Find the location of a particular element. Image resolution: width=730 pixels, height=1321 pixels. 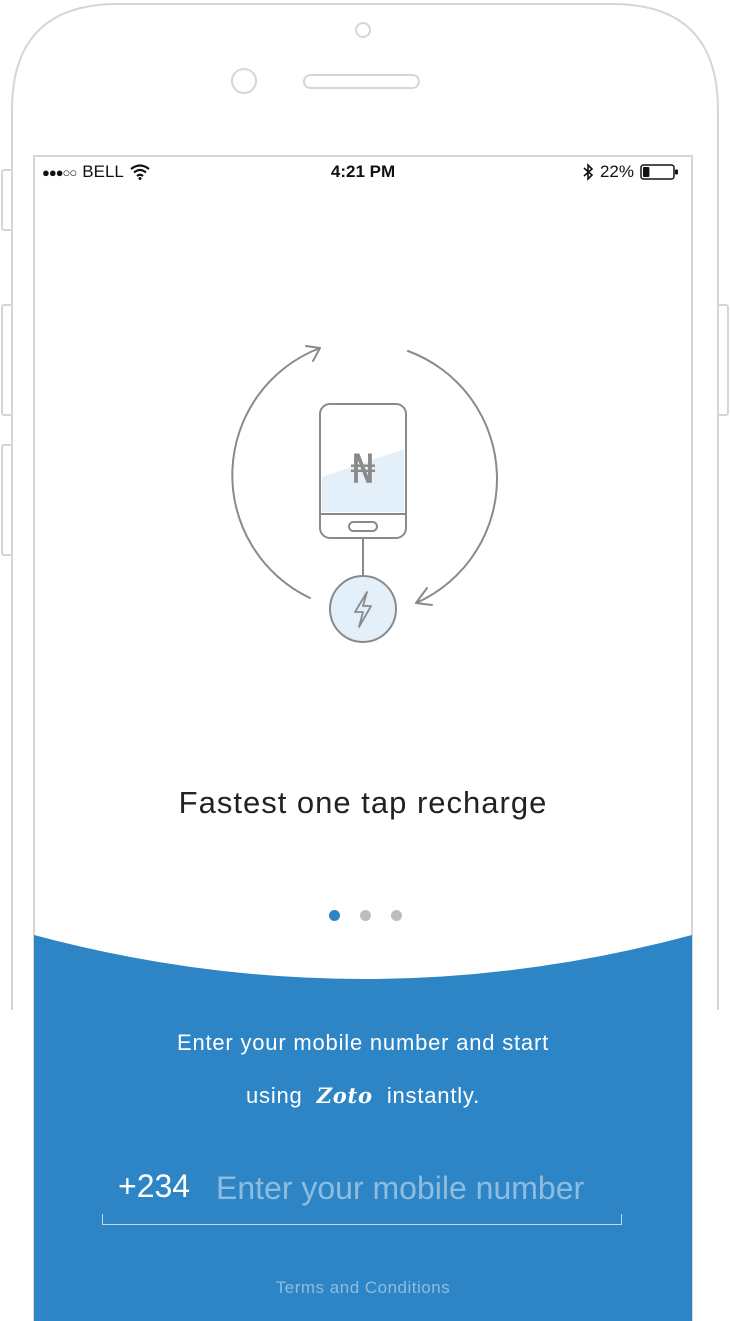

page-indicator is located at coordinates (365, 915).